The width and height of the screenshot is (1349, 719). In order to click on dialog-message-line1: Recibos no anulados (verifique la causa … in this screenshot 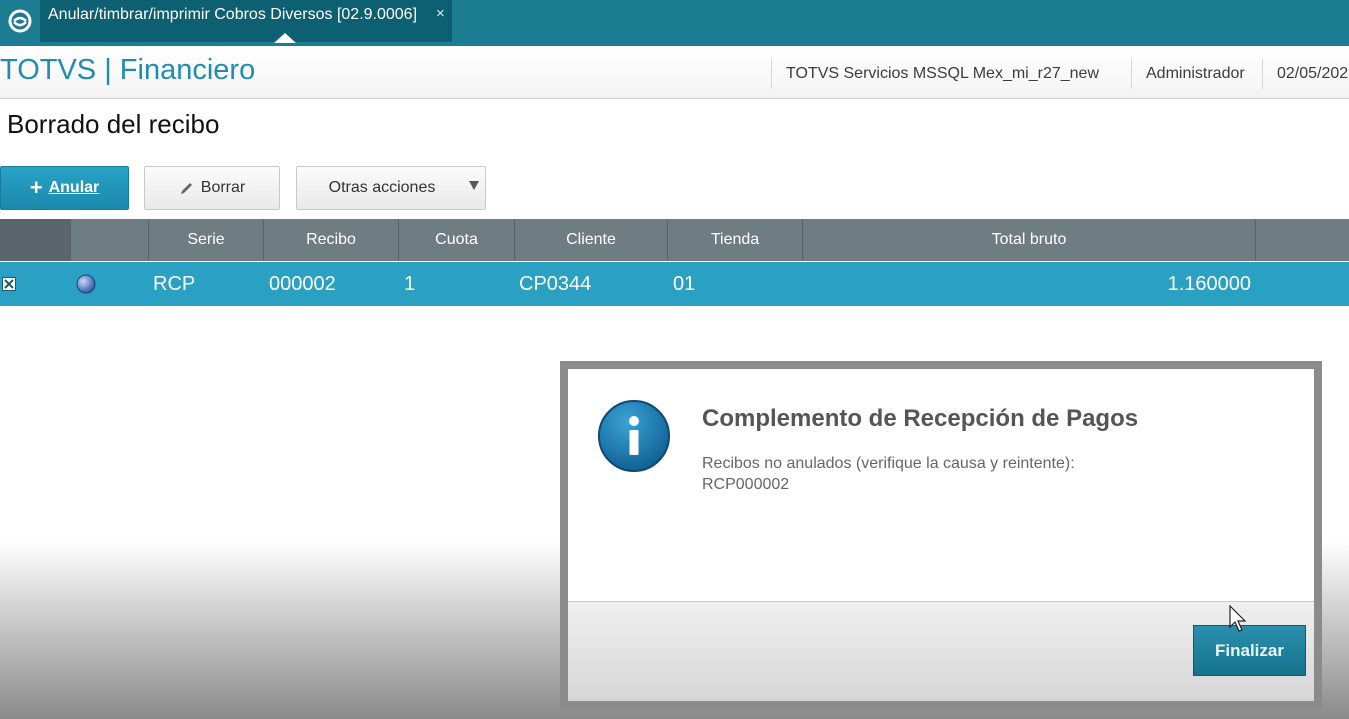, I will do `click(888, 463)`.